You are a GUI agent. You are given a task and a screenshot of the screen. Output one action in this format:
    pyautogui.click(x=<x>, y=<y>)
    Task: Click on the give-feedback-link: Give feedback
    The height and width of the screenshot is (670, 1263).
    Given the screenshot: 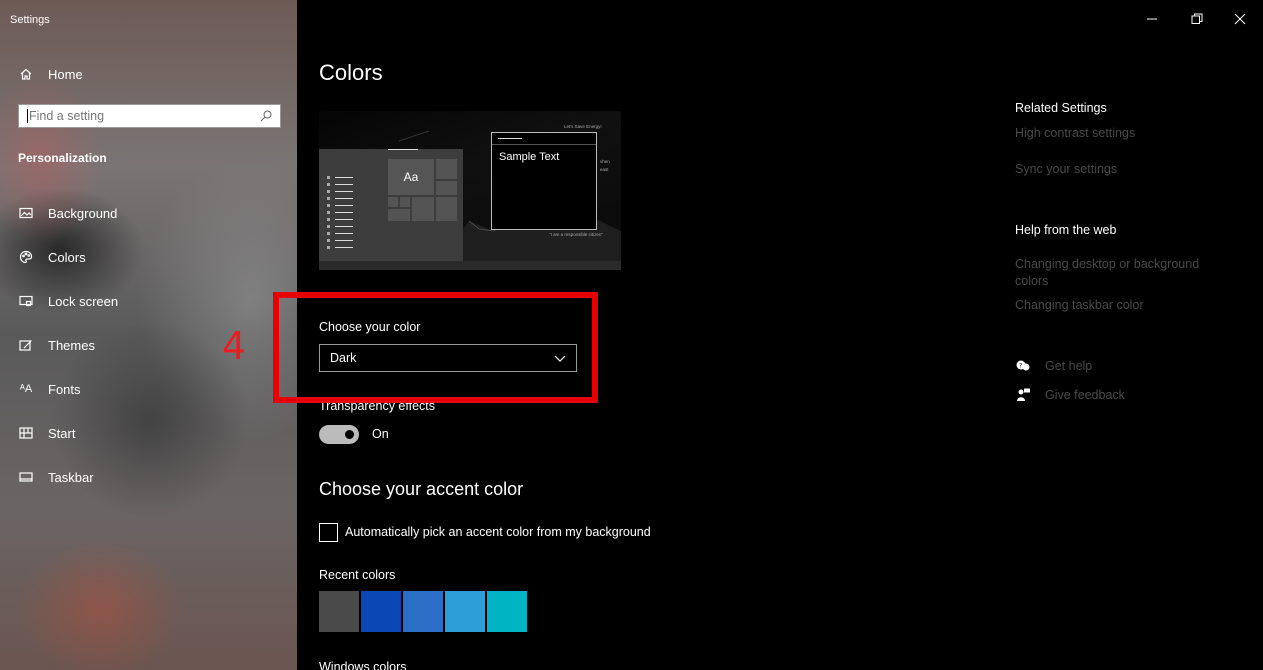 What is the action you would take?
    pyautogui.click(x=1070, y=395)
    